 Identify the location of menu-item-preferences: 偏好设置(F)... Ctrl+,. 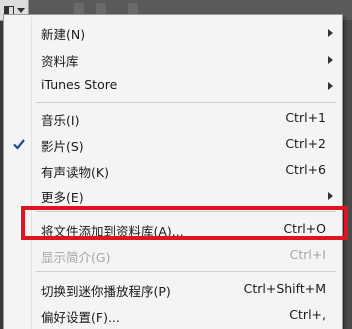
(173, 315).